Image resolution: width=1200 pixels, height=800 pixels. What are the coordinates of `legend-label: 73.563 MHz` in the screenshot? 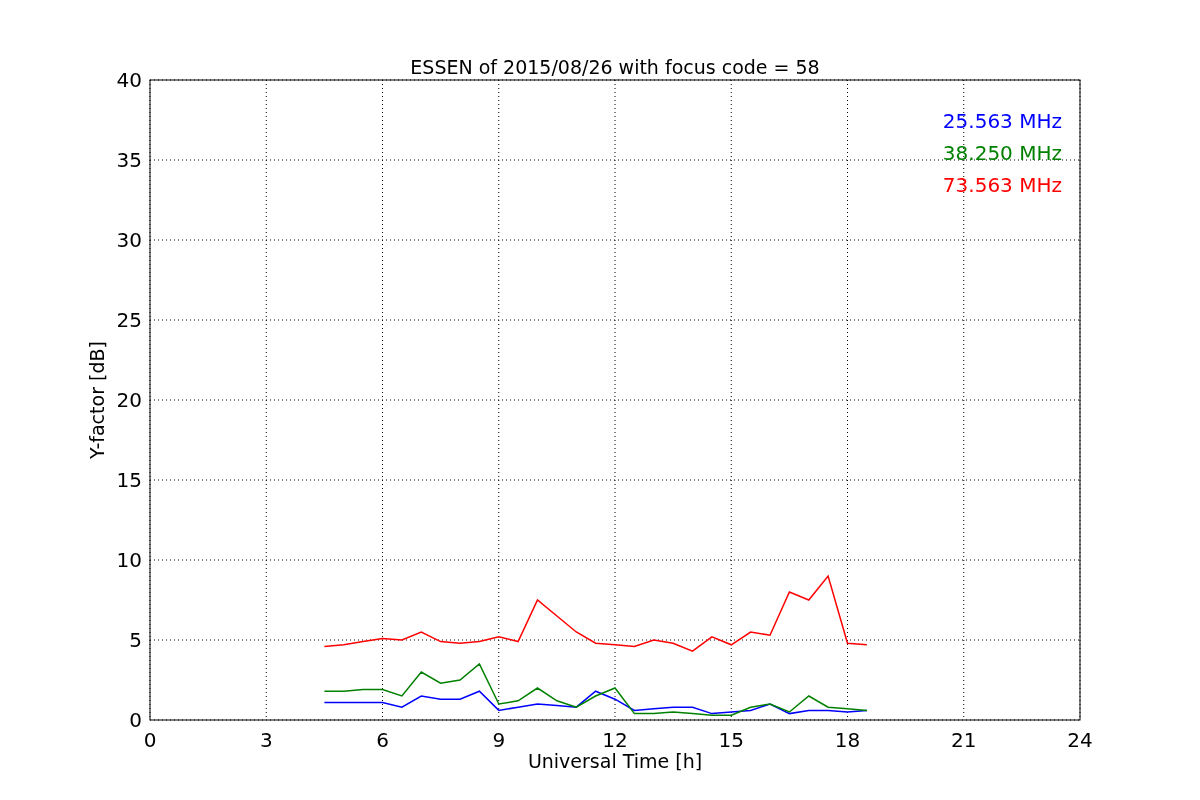 It's located at (1002, 185).